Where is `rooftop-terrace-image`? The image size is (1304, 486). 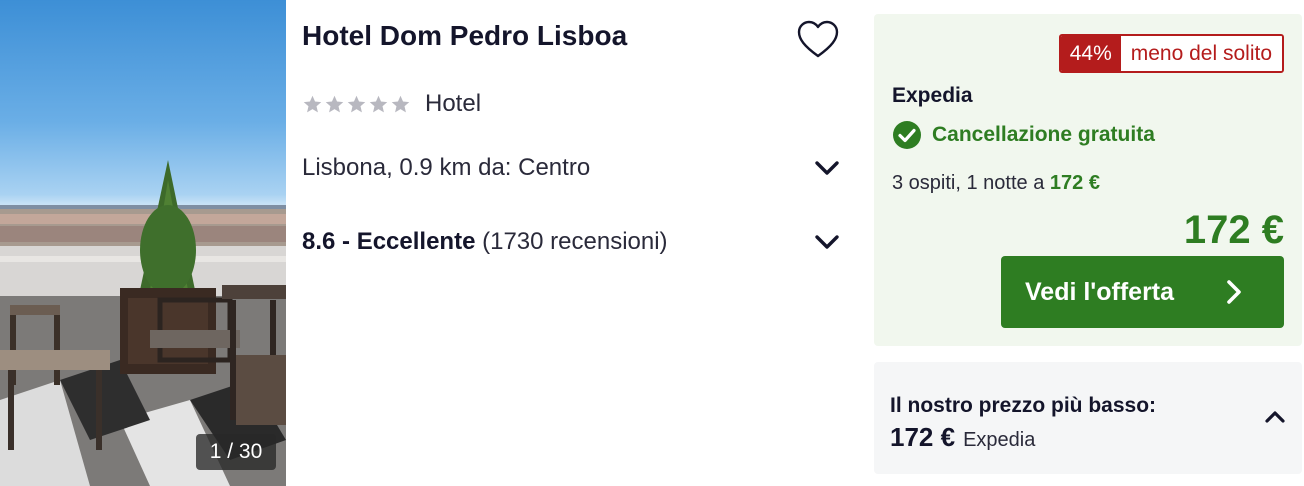 rooftop-terrace-image is located at coordinates (143, 323).